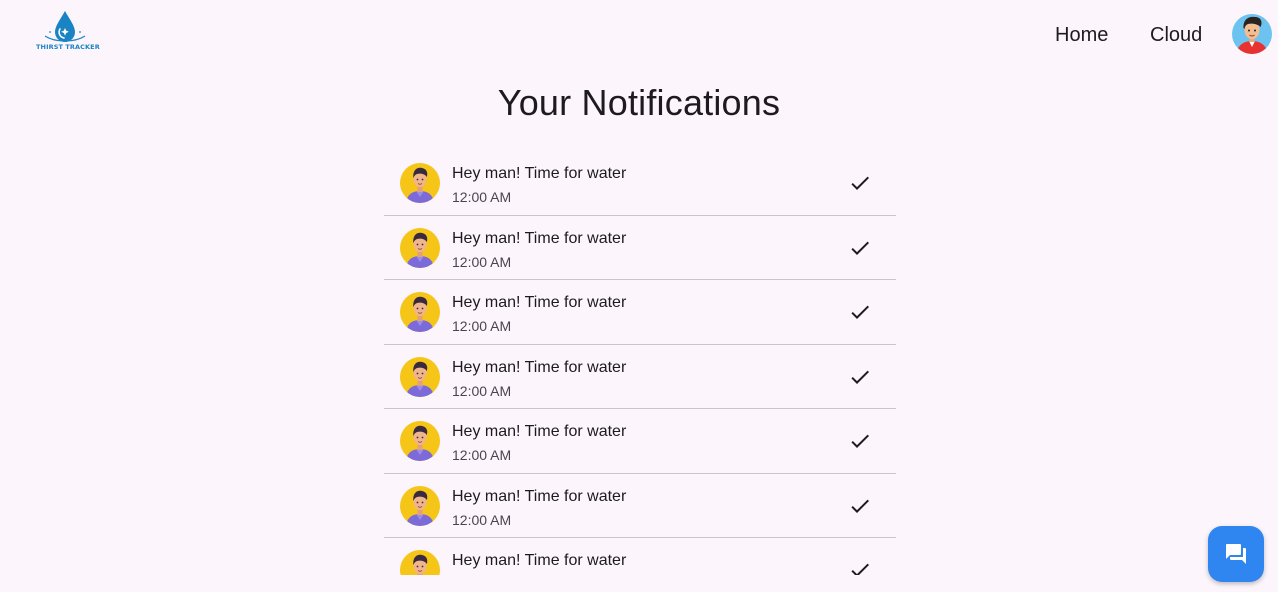  I want to click on chat-fab-button, so click(1236, 554).